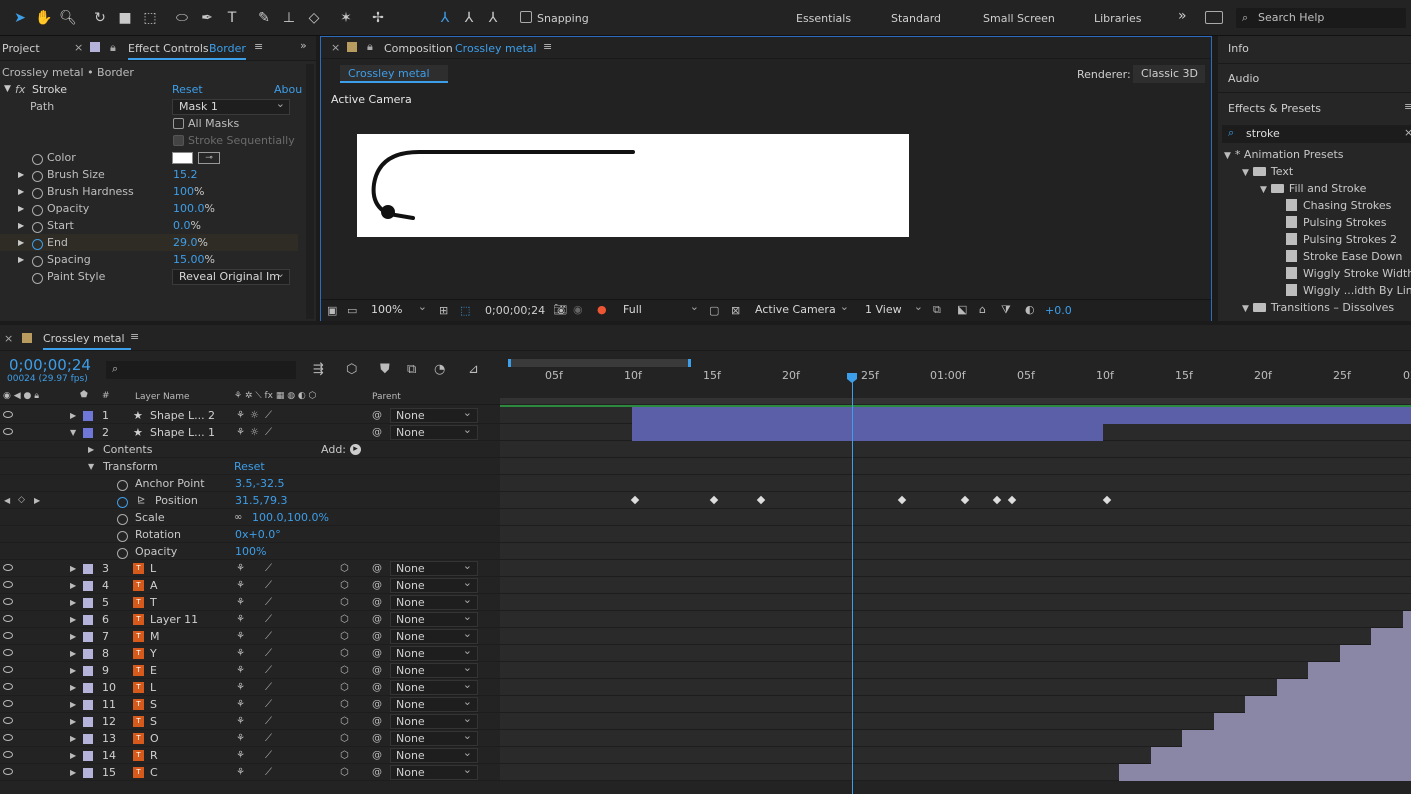  What do you see at coordinates (398, 309) in the screenshot?
I see `magnification-dropdown: 100%` at bounding box center [398, 309].